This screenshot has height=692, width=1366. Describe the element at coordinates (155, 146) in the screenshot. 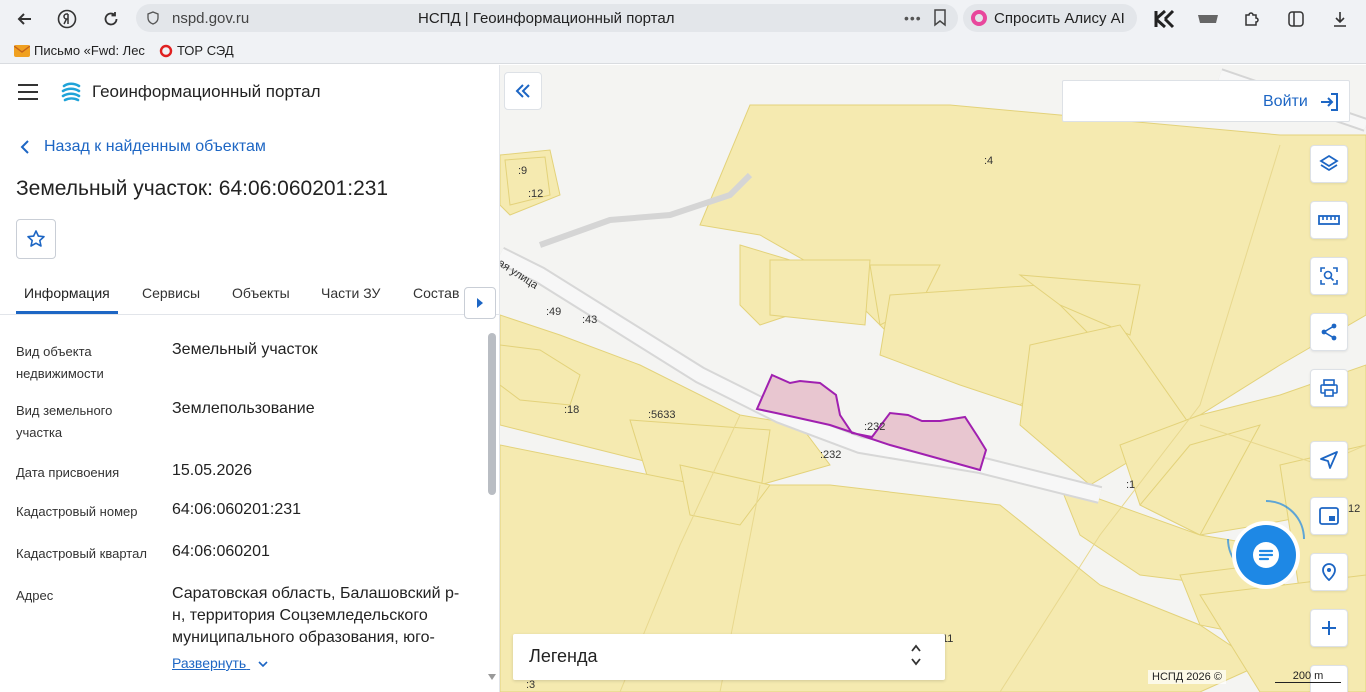

I see `back-link-label: Назад к найденным объектам` at that location.